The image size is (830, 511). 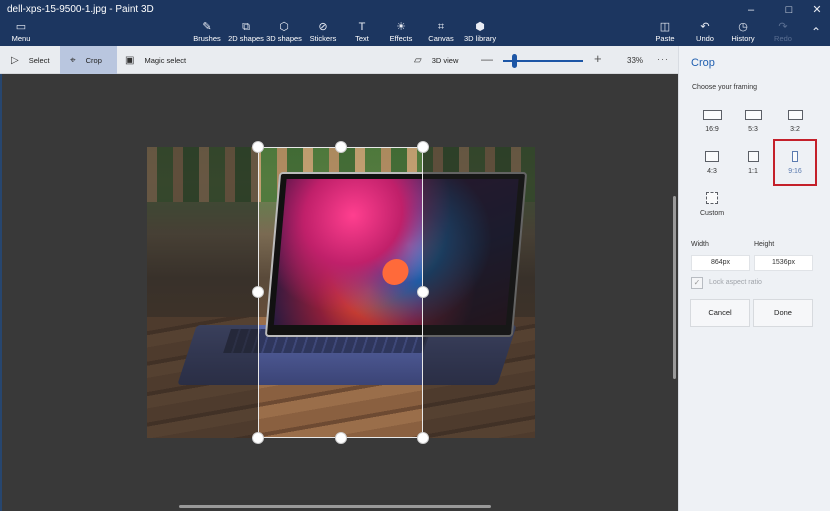 I want to click on crop-handle-top-right, so click(x=423, y=147).